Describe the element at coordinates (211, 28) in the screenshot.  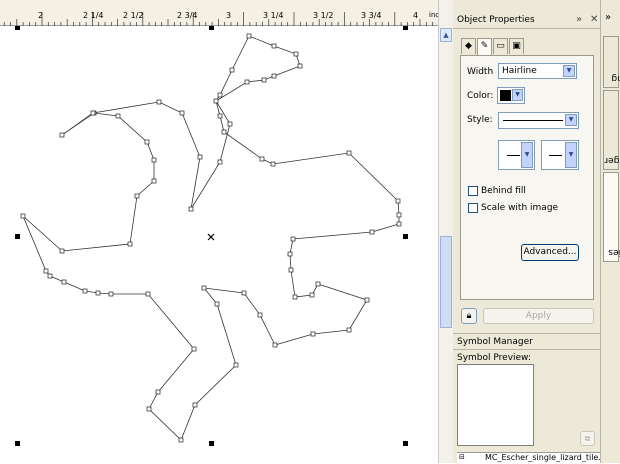
I see `handle-top-center` at that location.